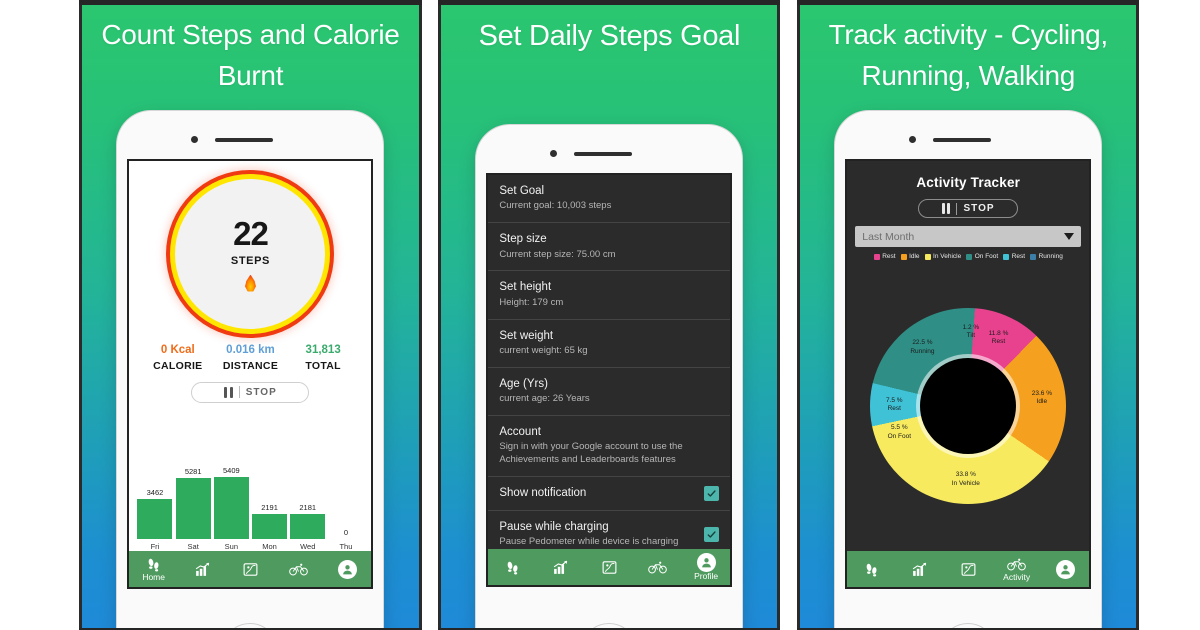  I want to click on footsteps-icon, so click(153, 565).